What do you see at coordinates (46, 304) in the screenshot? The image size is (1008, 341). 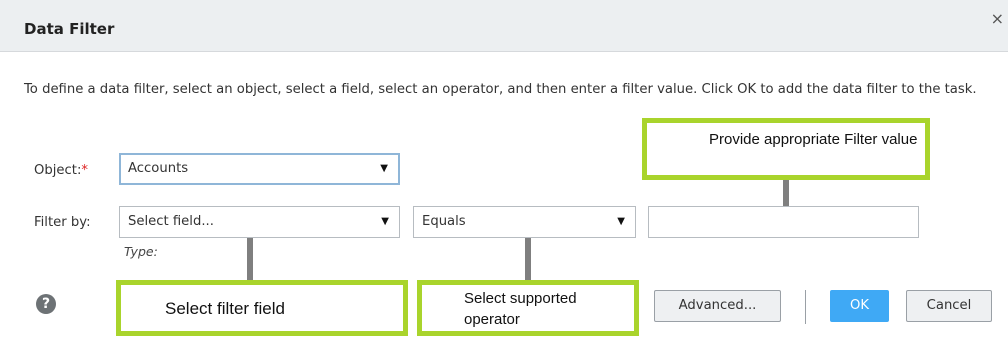 I see `help-icon: ?` at bounding box center [46, 304].